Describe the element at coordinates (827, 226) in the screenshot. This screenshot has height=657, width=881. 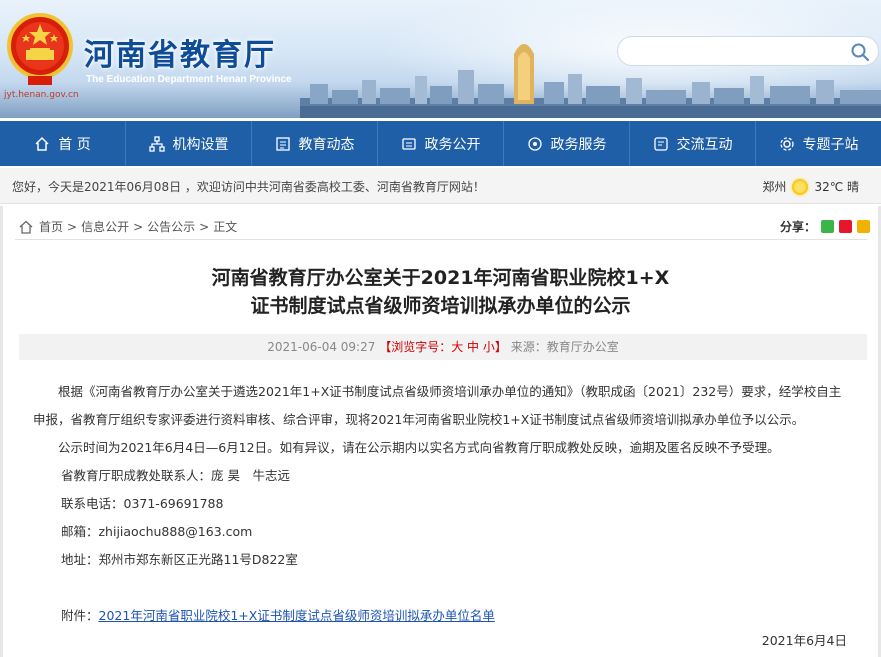
I see `wechat-icon` at that location.